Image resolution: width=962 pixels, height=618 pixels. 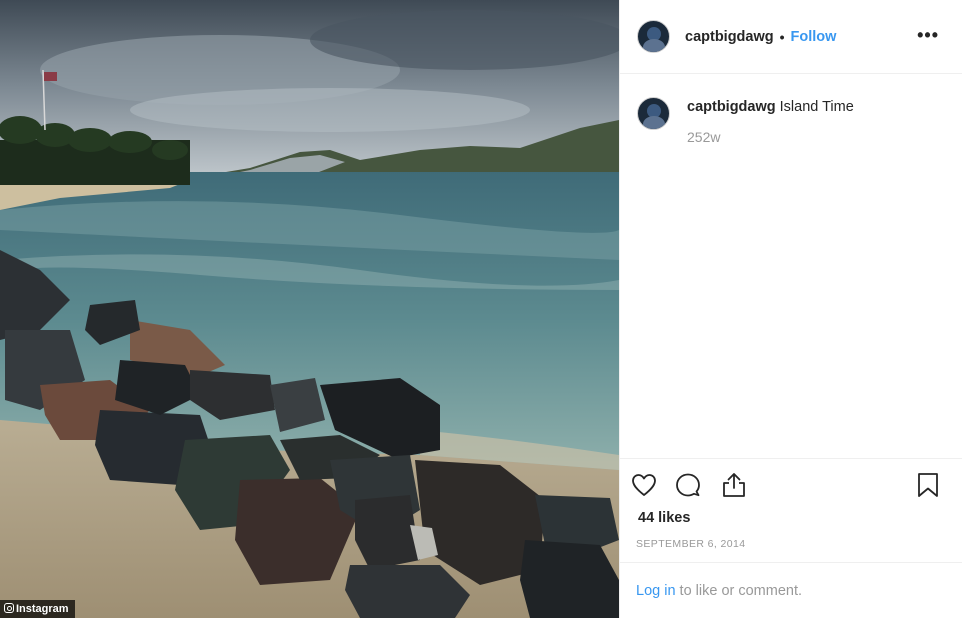 What do you see at coordinates (928, 35) in the screenshot?
I see `more-options-icon: •••` at bounding box center [928, 35].